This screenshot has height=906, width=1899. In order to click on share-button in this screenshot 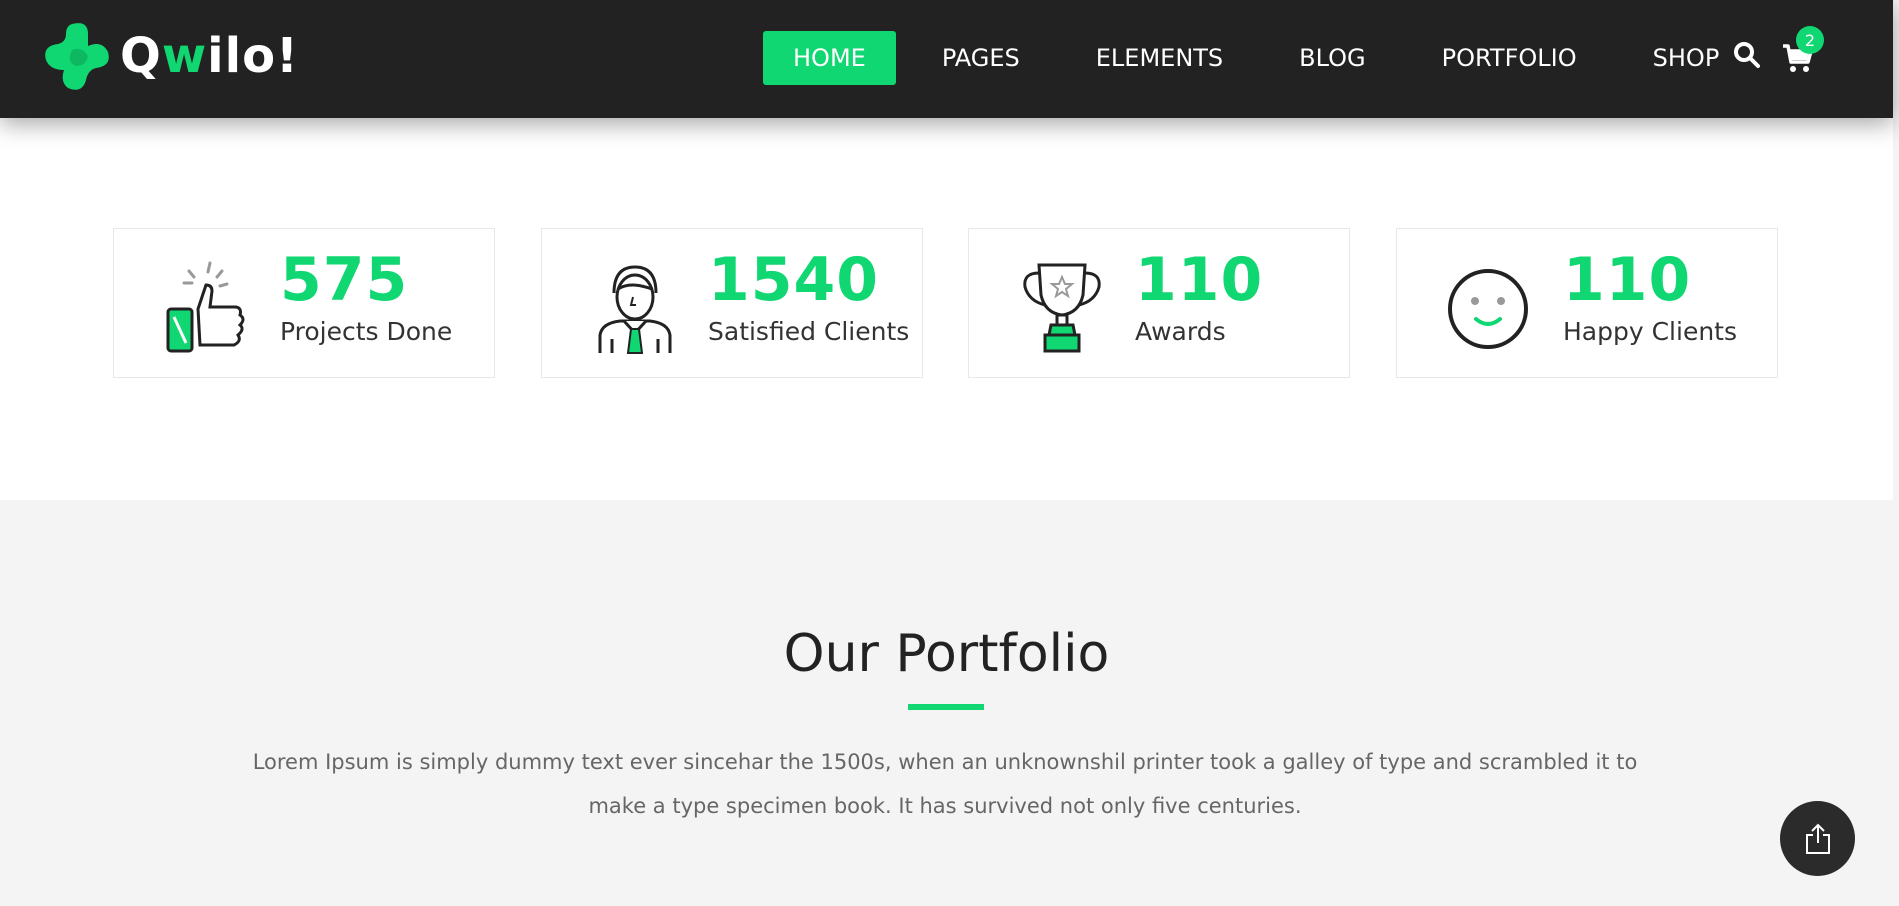, I will do `click(1817, 838)`.